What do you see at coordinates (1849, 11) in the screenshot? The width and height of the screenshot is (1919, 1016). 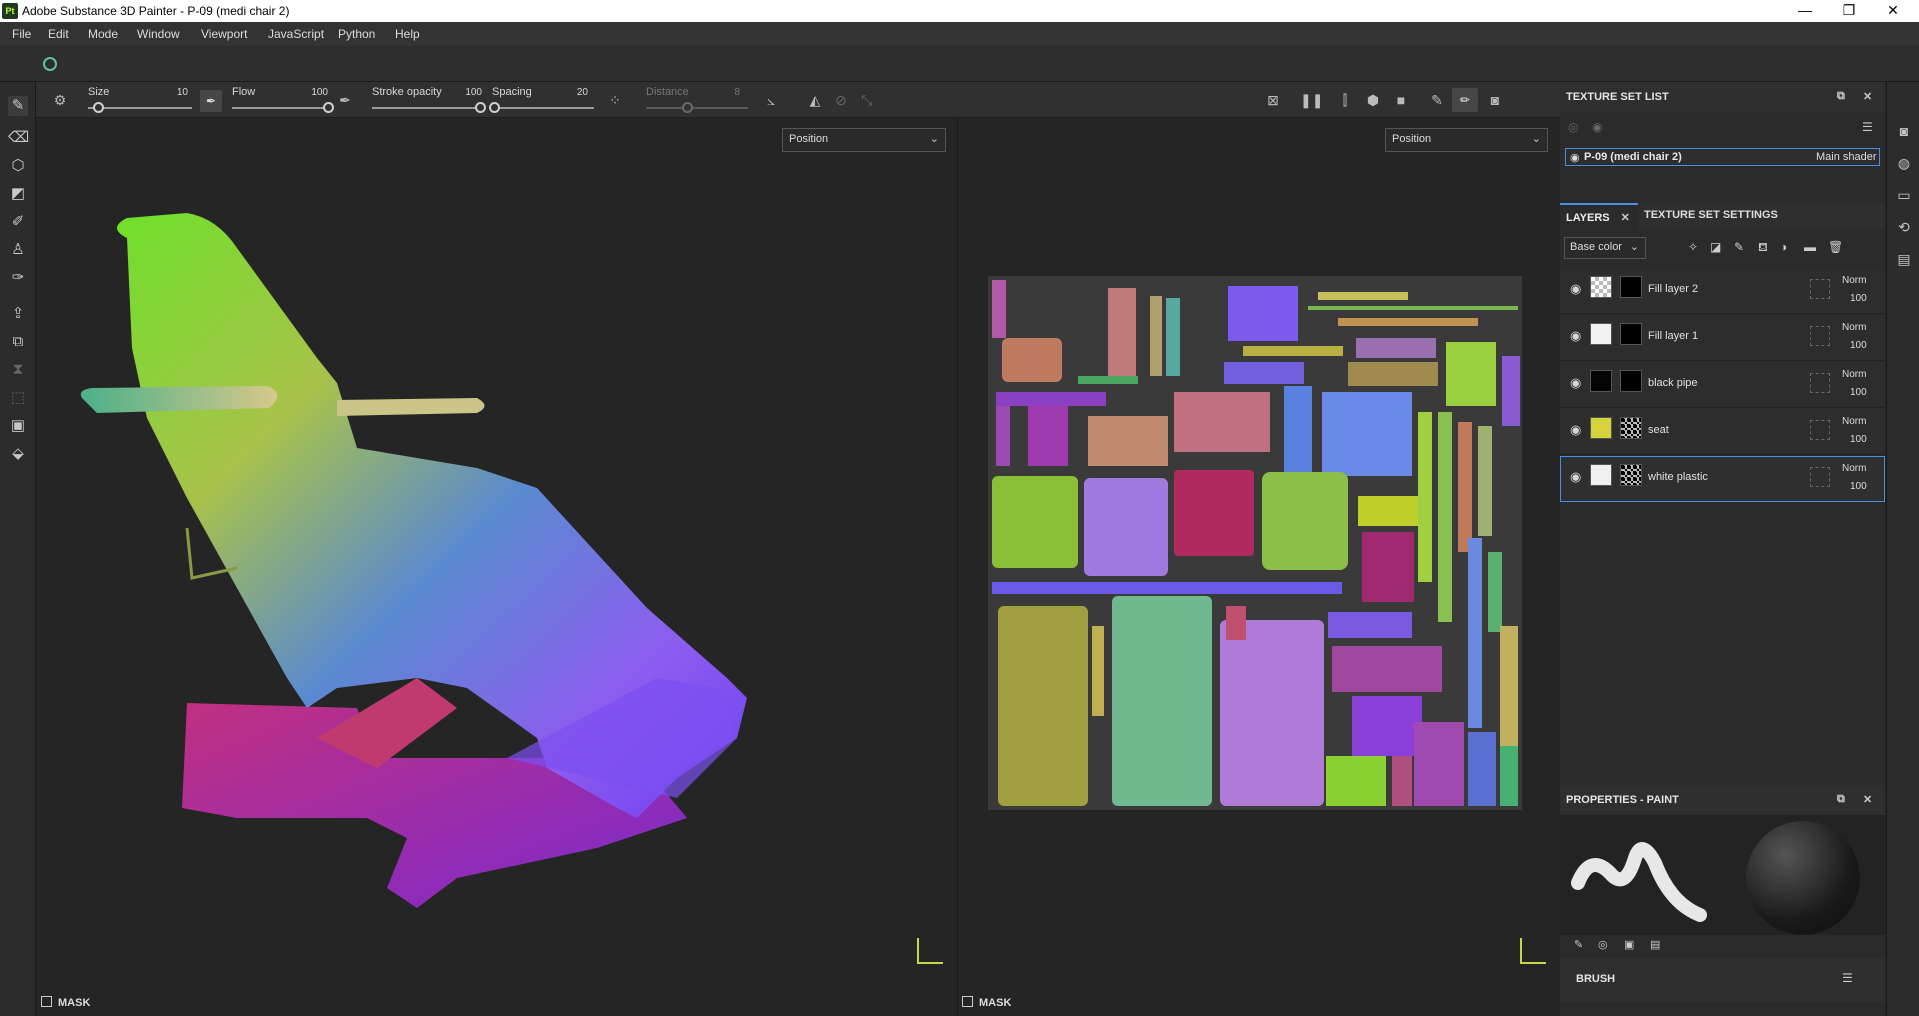 I see `maximize-button: ❐` at bounding box center [1849, 11].